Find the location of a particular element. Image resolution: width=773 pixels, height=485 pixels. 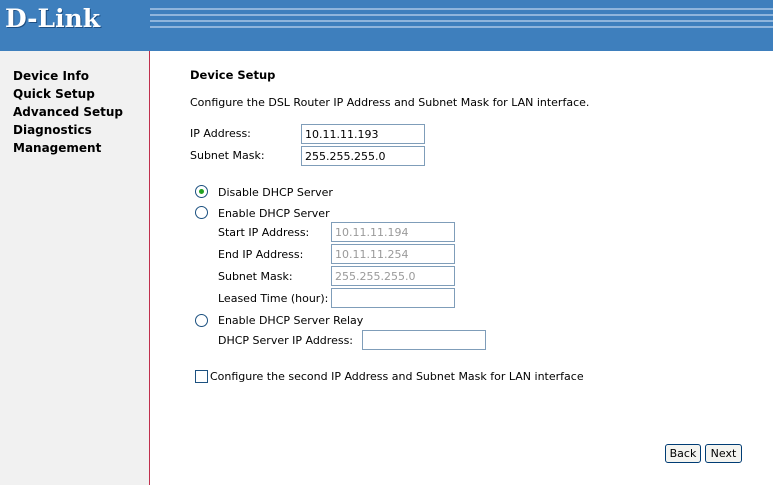

sidebar-item-advanced-setup: Advanced Setup is located at coordinates (81, 112).